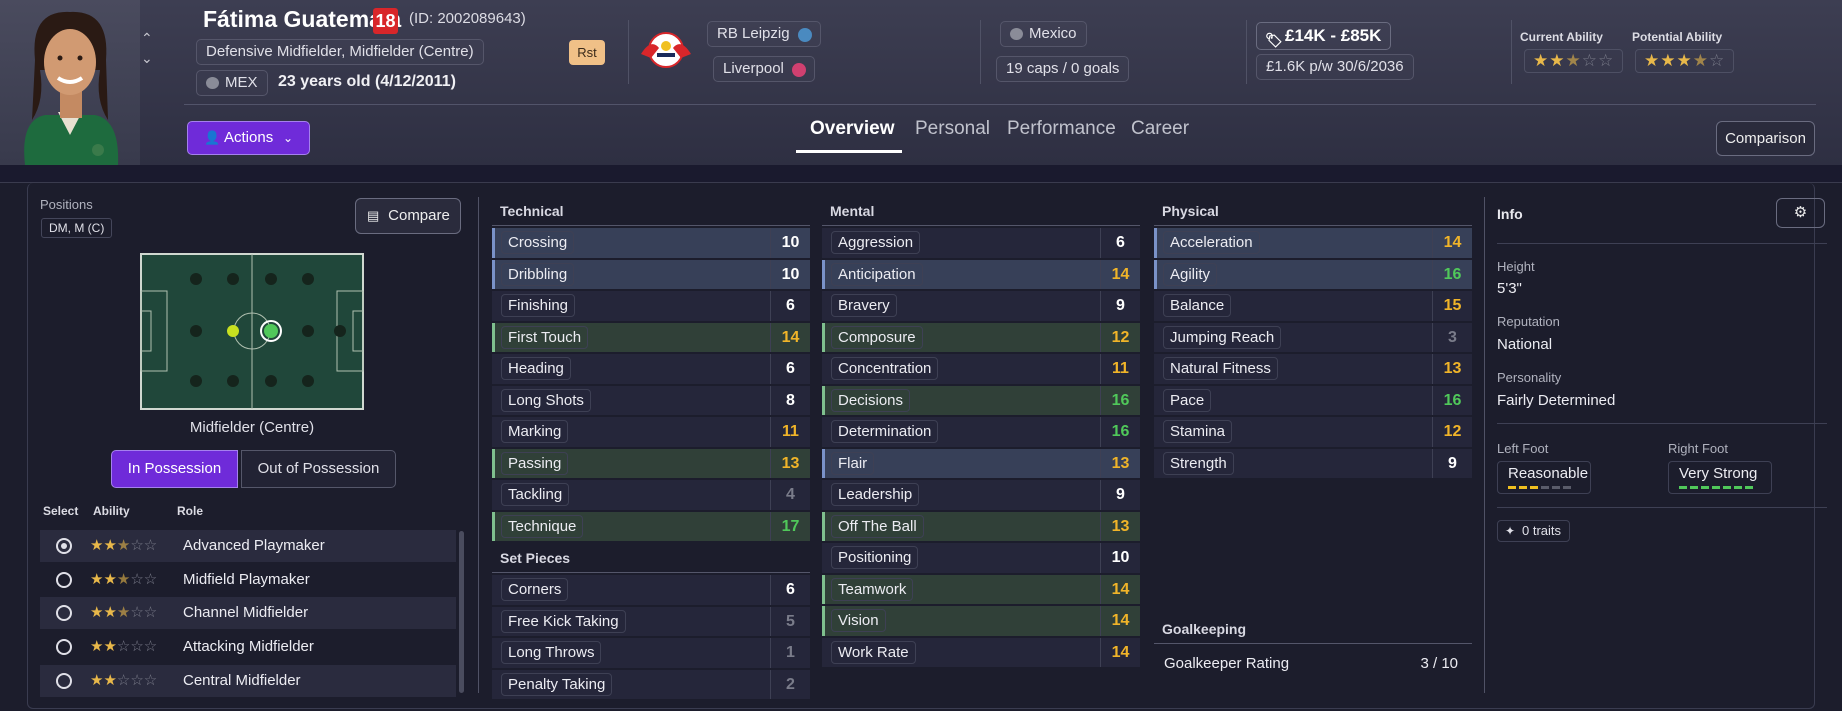  I want to click on attr-row: Penalty Taking 2, so click(651, 684).